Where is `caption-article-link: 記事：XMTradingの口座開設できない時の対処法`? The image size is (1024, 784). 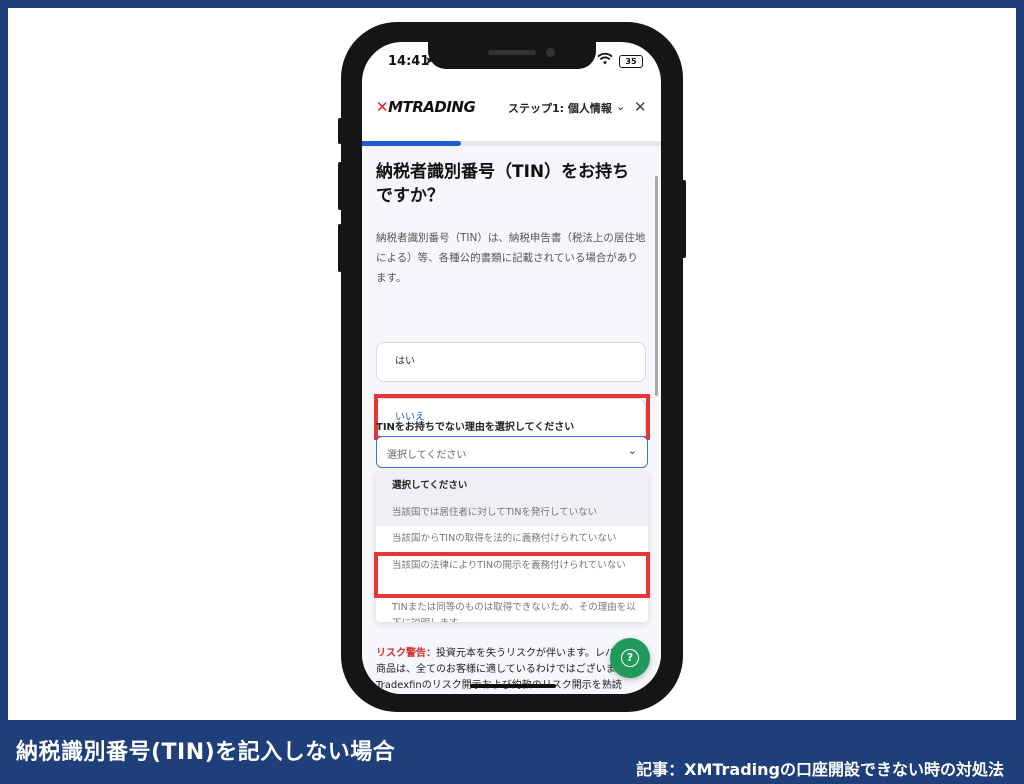 caption-article-link: 記事：XMTradingの口座開設できない時の対処法 is located at coordinates (820, 768).